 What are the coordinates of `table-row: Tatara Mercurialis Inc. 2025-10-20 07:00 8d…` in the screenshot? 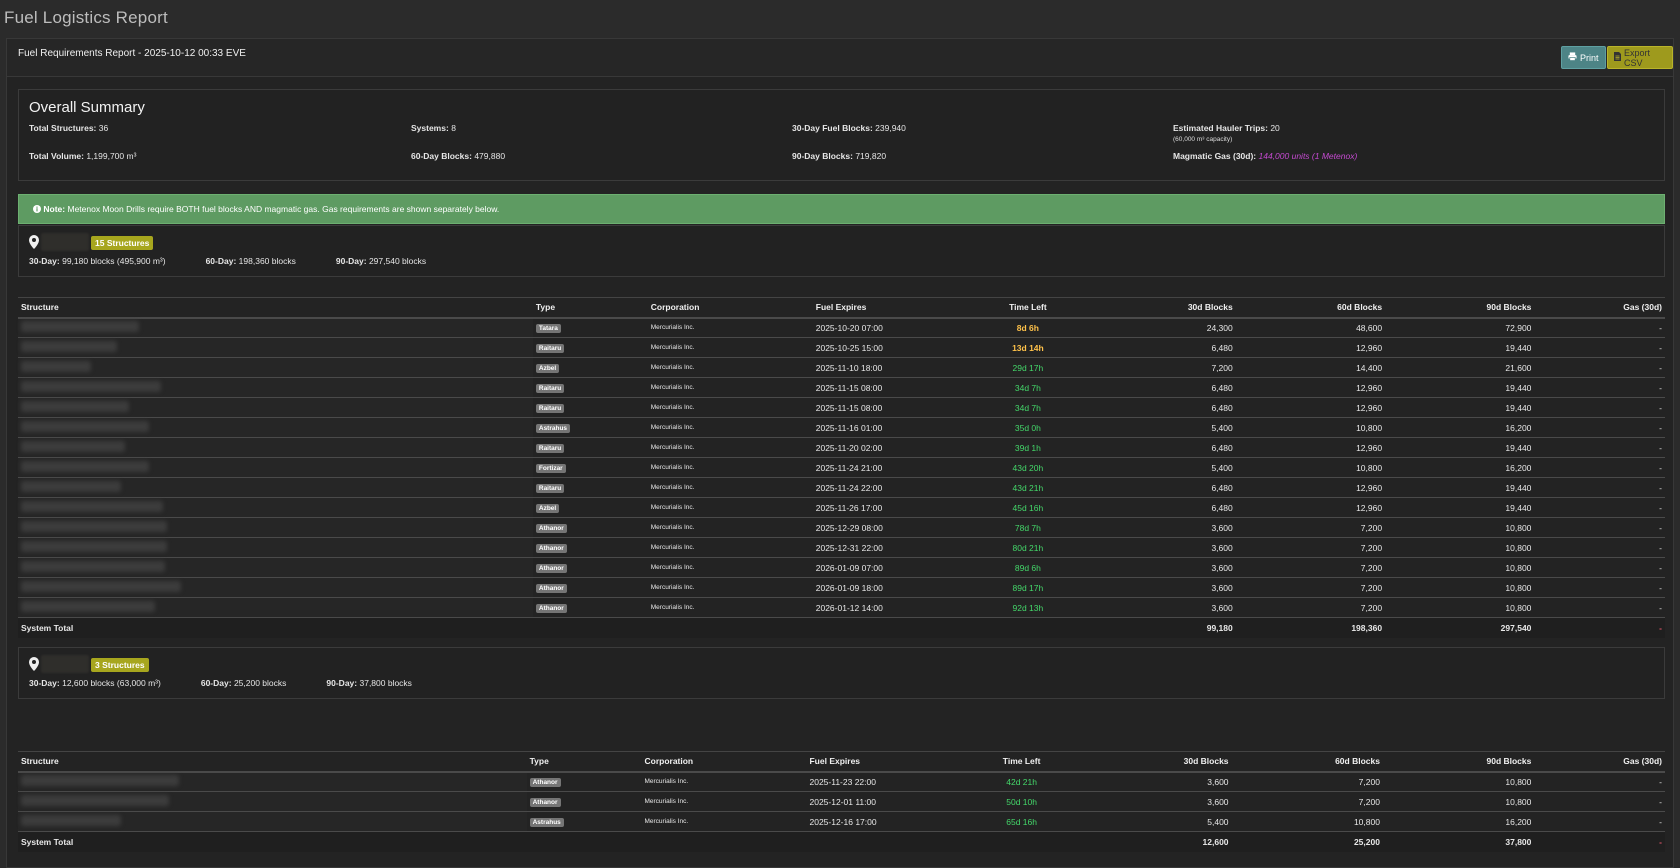 It's located at (841, 327).